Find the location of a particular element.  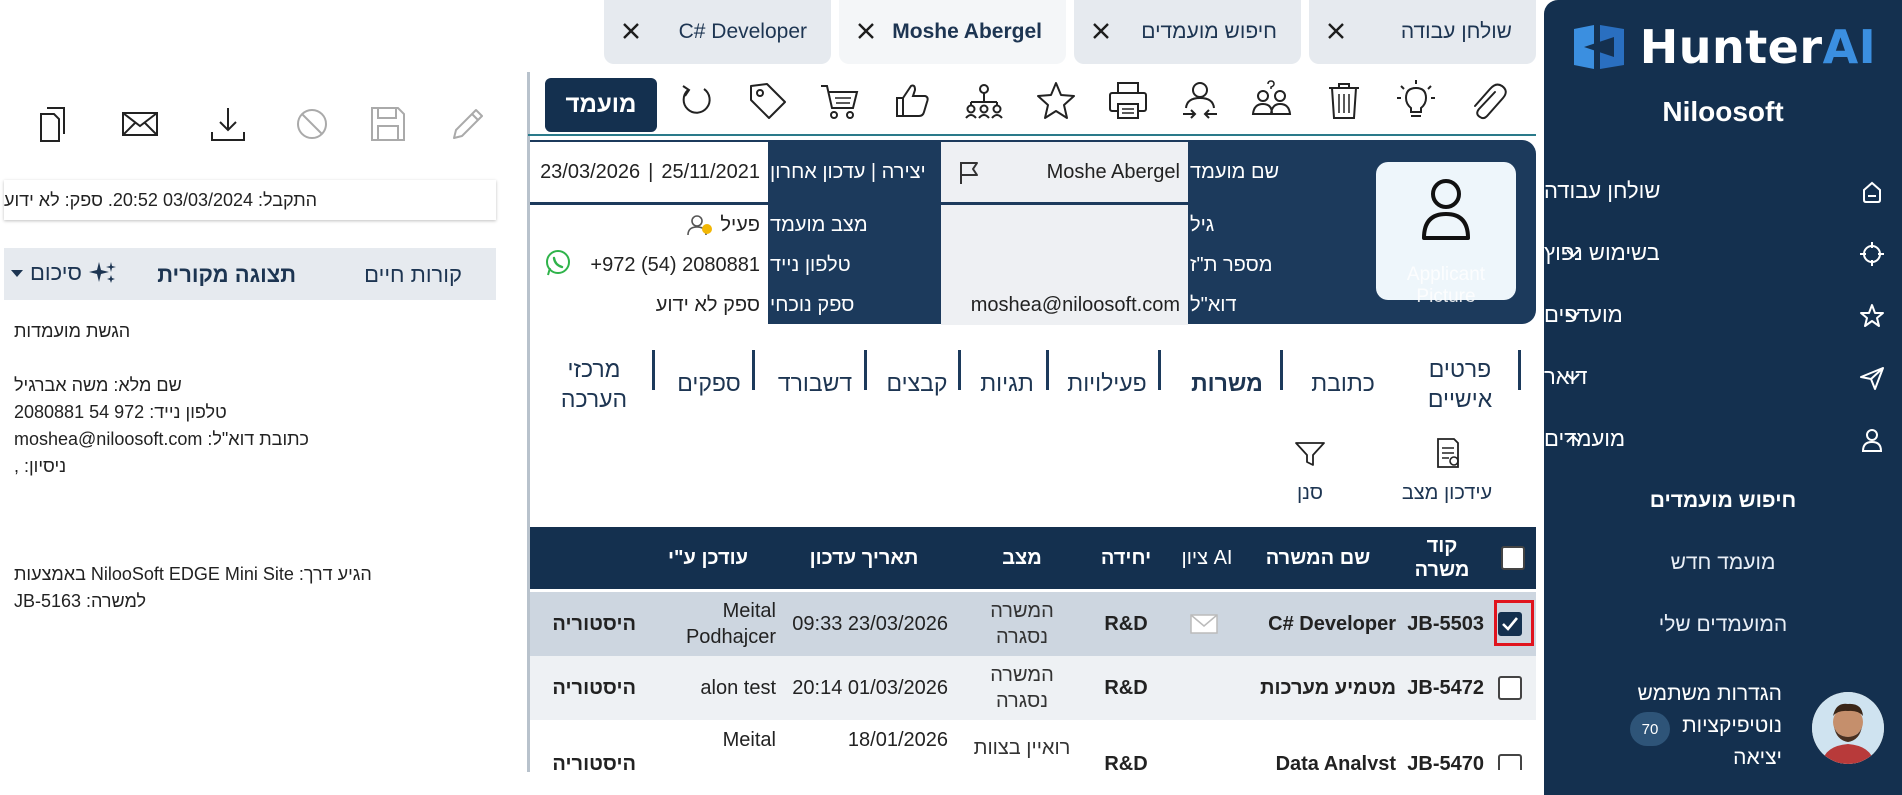

email-value: moshea@niloosoft.com is located at coordinates (1064, 305).